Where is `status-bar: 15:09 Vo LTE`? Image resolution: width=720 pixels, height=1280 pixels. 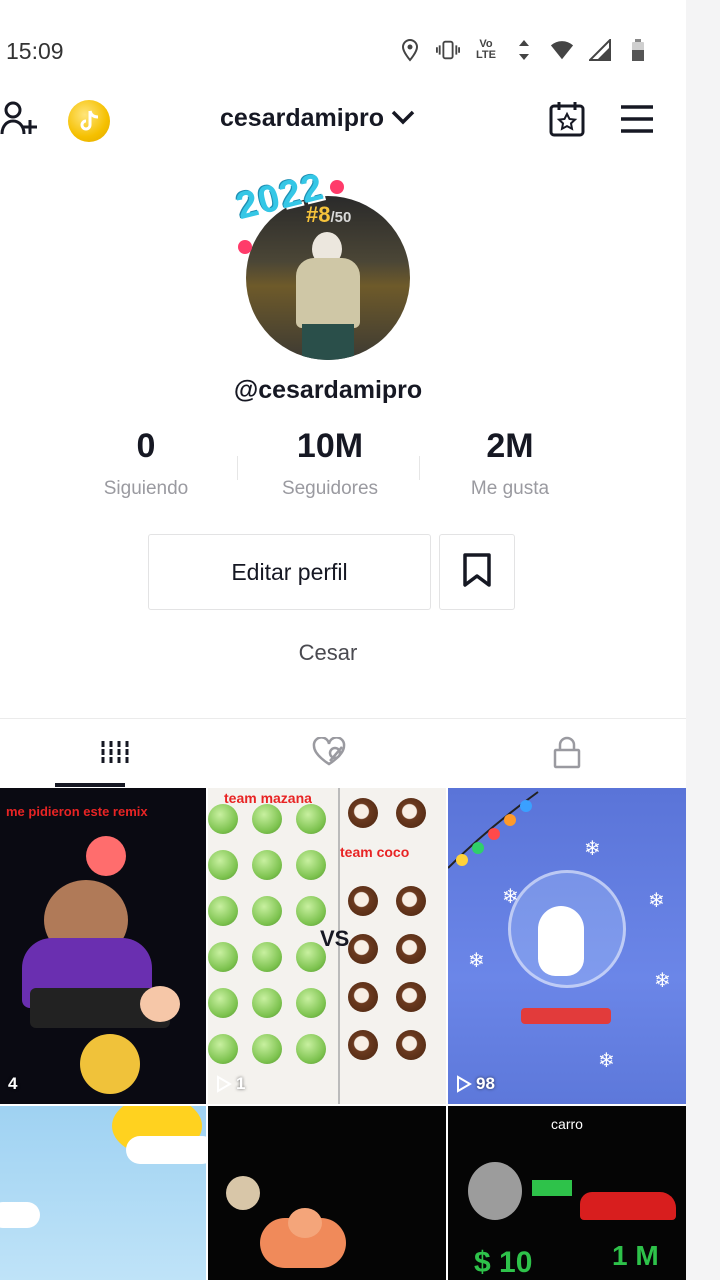 status-bar: 15:09 Vo LTE is located at coordinates (343, 51).